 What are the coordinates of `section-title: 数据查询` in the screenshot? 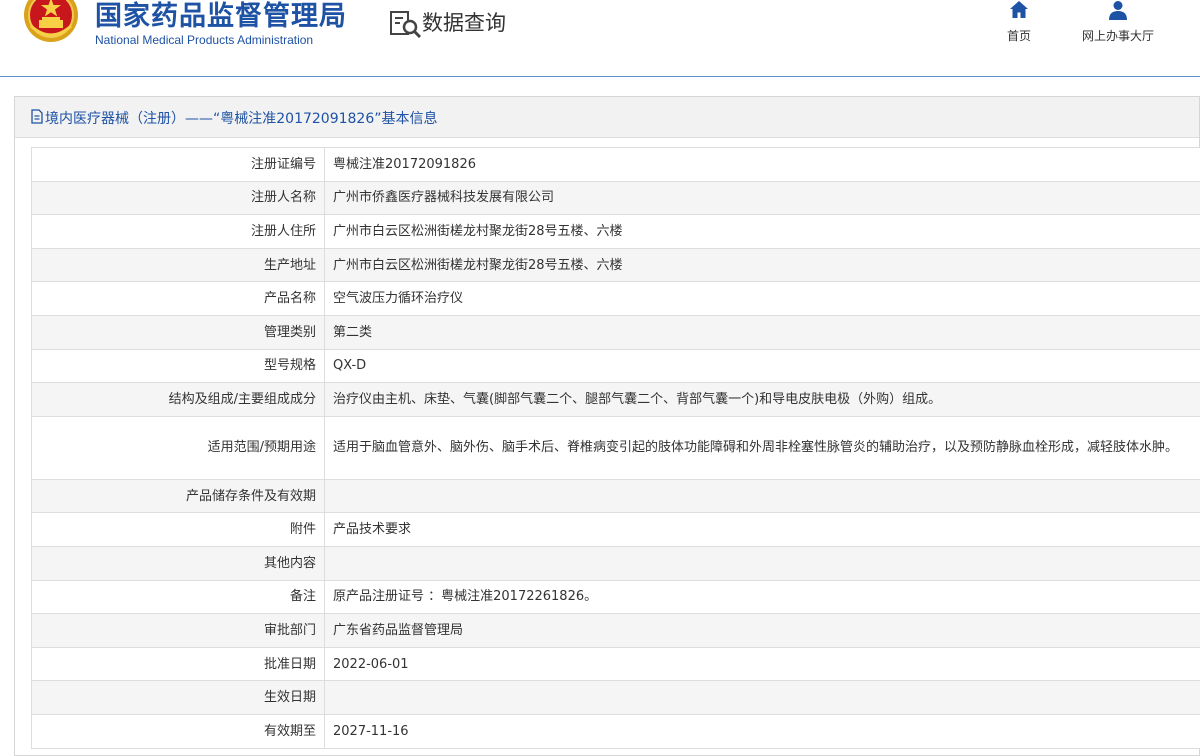 It's located at (464, 22).